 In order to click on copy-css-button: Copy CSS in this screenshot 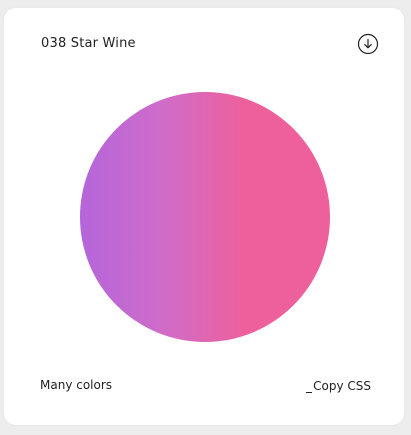, I will do `click(338, 386)`.